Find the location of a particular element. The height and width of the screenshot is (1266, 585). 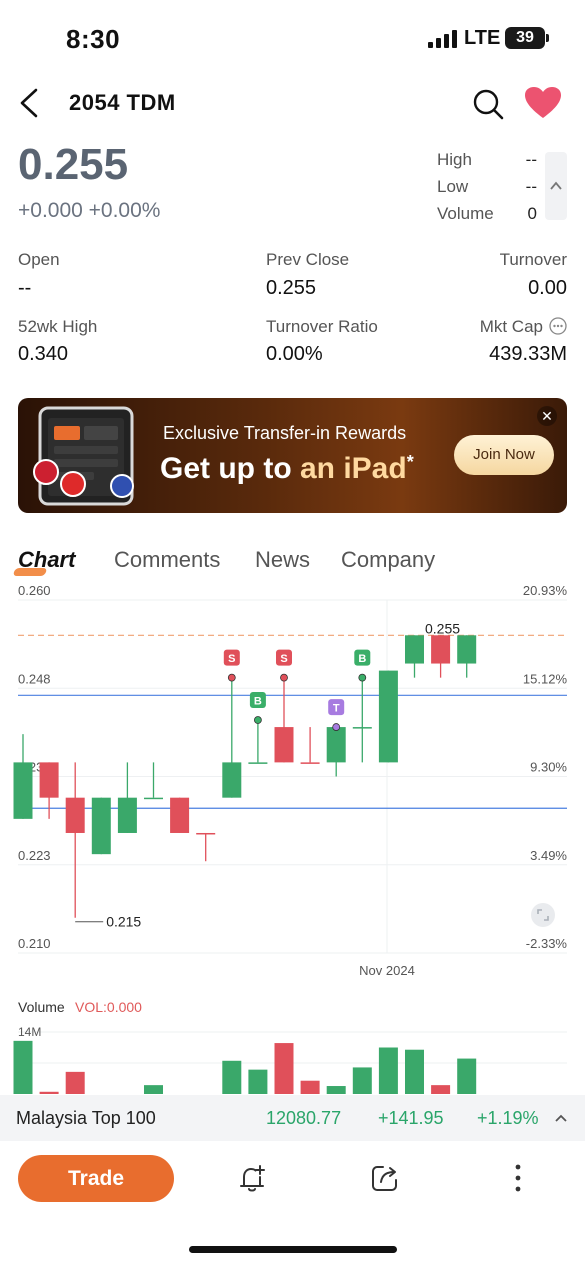

close-icon: ✕ is located at coordinates (547, 416).